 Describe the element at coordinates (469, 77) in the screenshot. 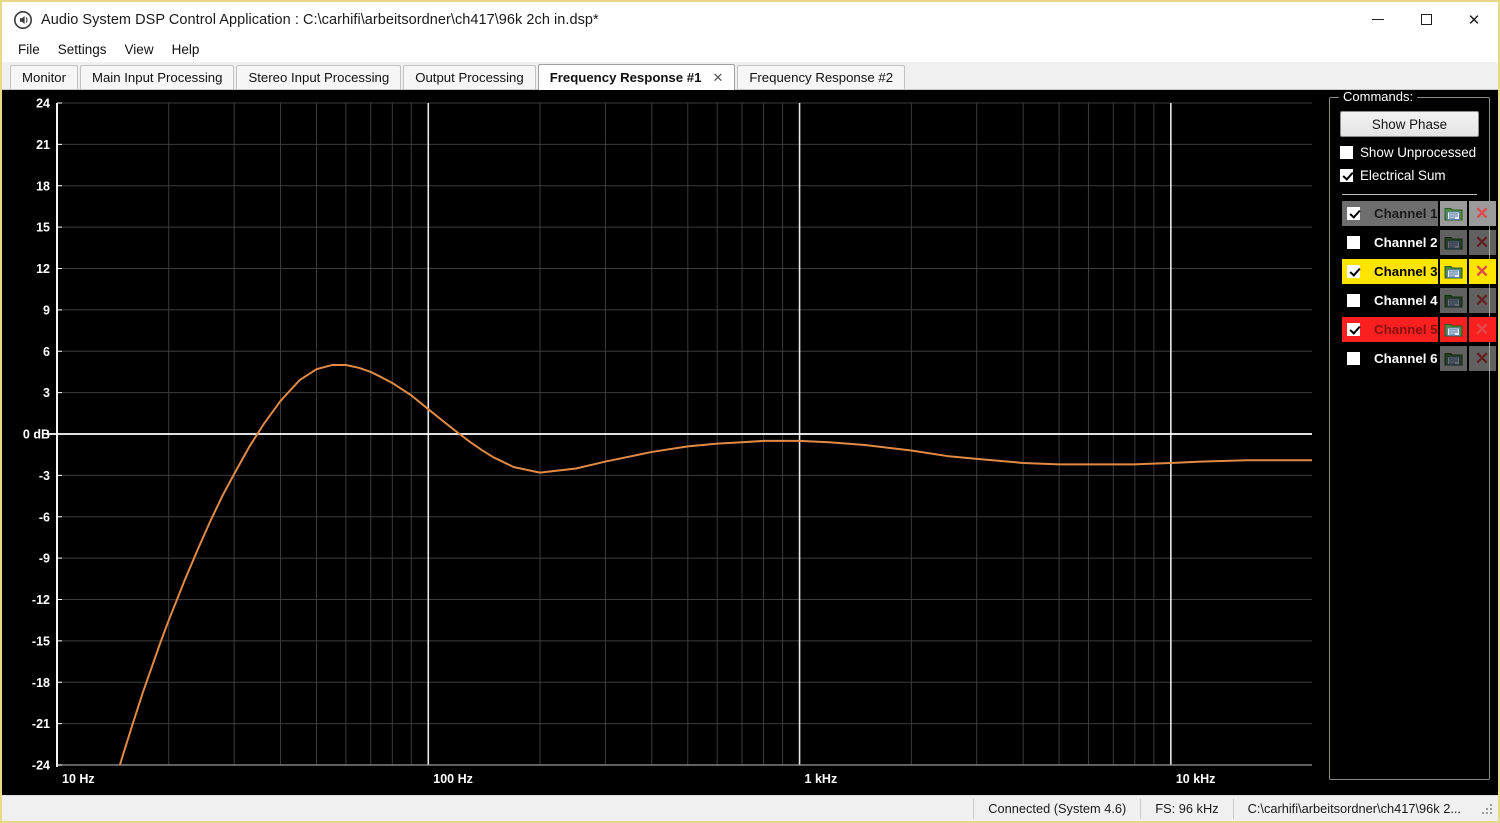

I see `tab-output-processing: Output Processing` at that location.